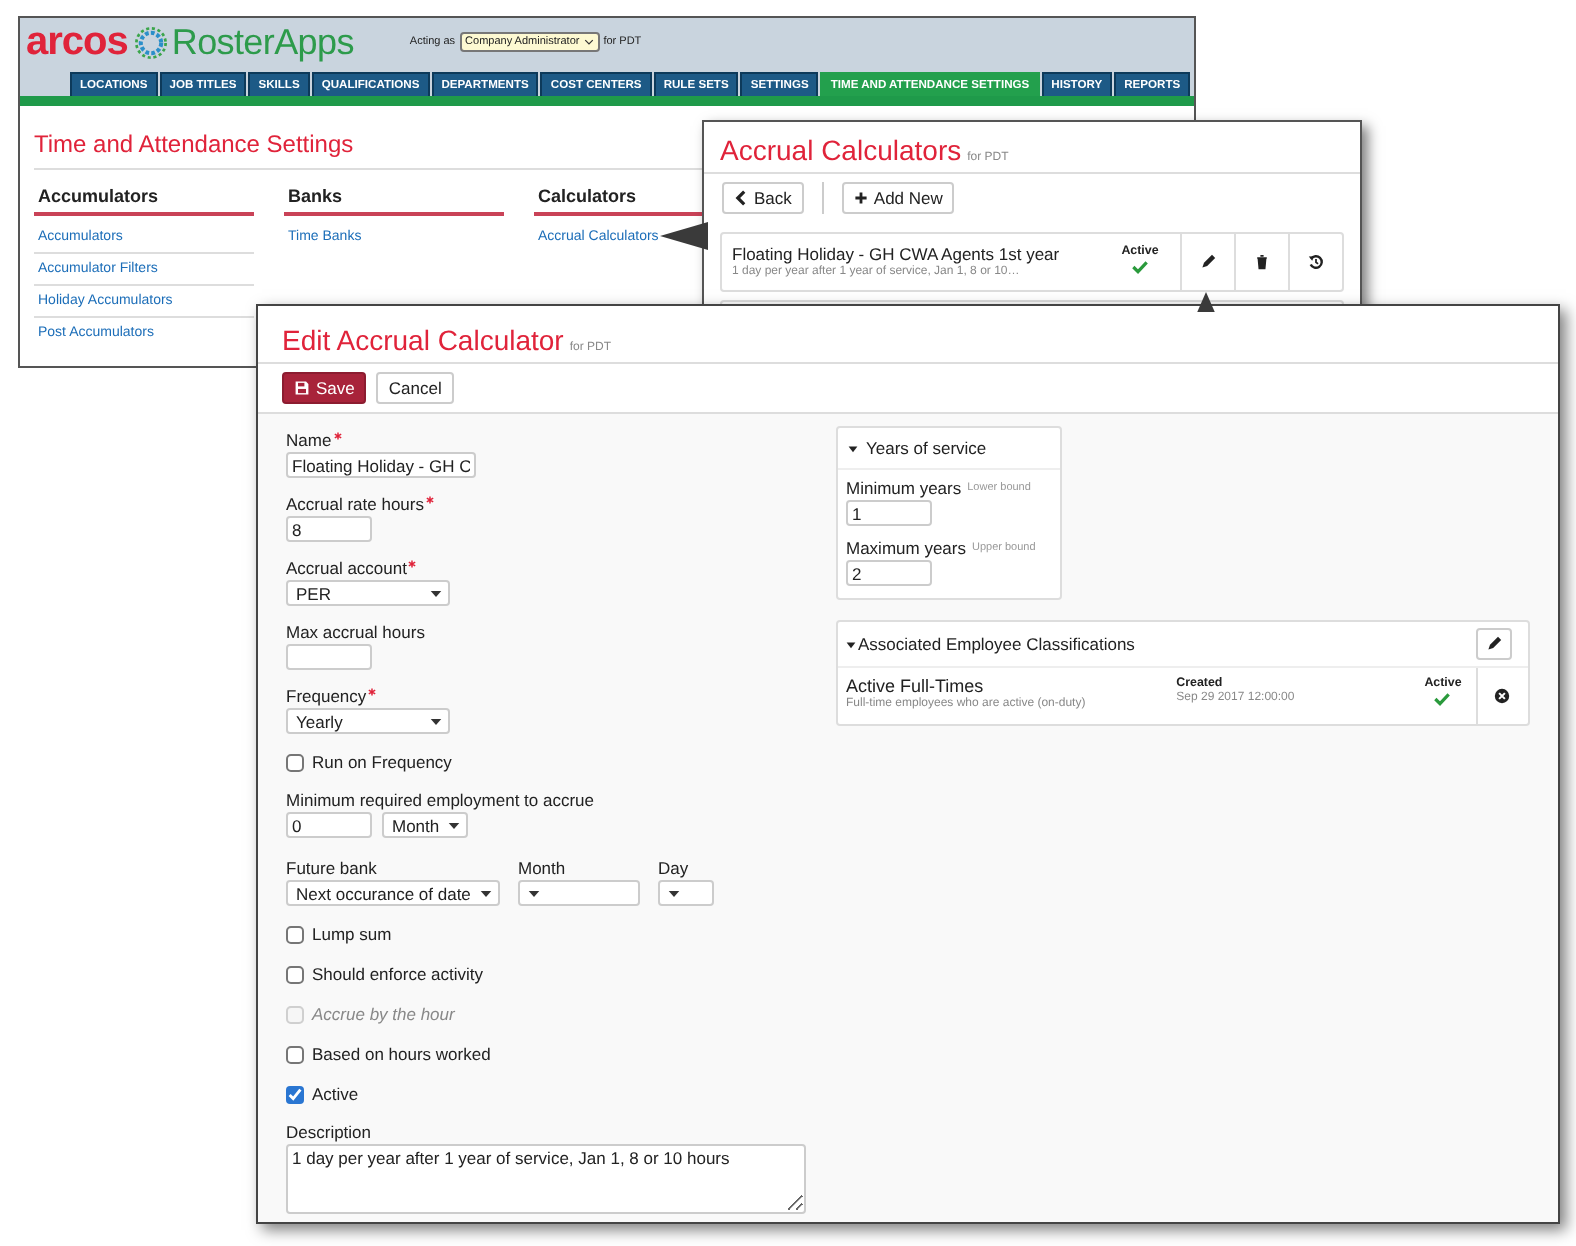 Image resolution: width=1576 pixels, height=1246 pixels. Describe the element at coordinates (262, 42) in the screenshot. I see `product-logo-text: RosterApps` at that location.